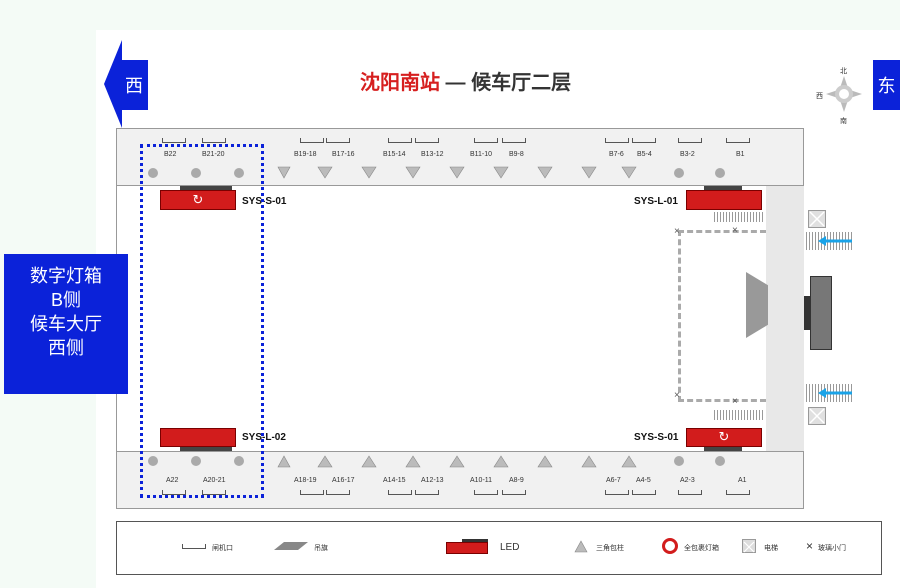 The width and height of the screenshot is (900, 588). I want to click on gate-label-bottom: A1, so click(742, 480).